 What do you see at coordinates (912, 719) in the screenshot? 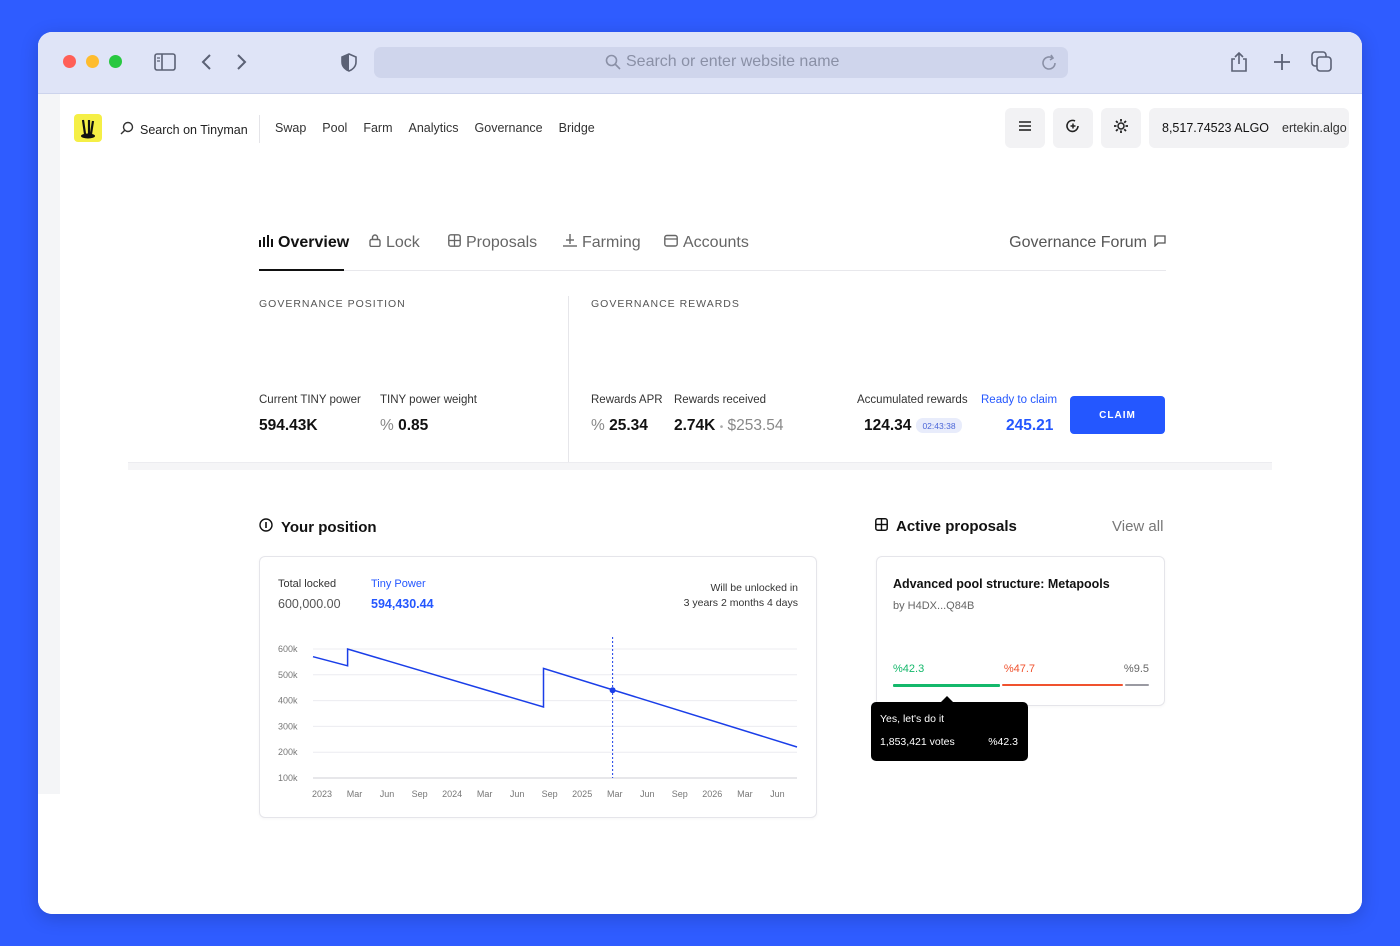
I see `tooltip-title: Yes, let's do it` at bounding box center [912, 719].